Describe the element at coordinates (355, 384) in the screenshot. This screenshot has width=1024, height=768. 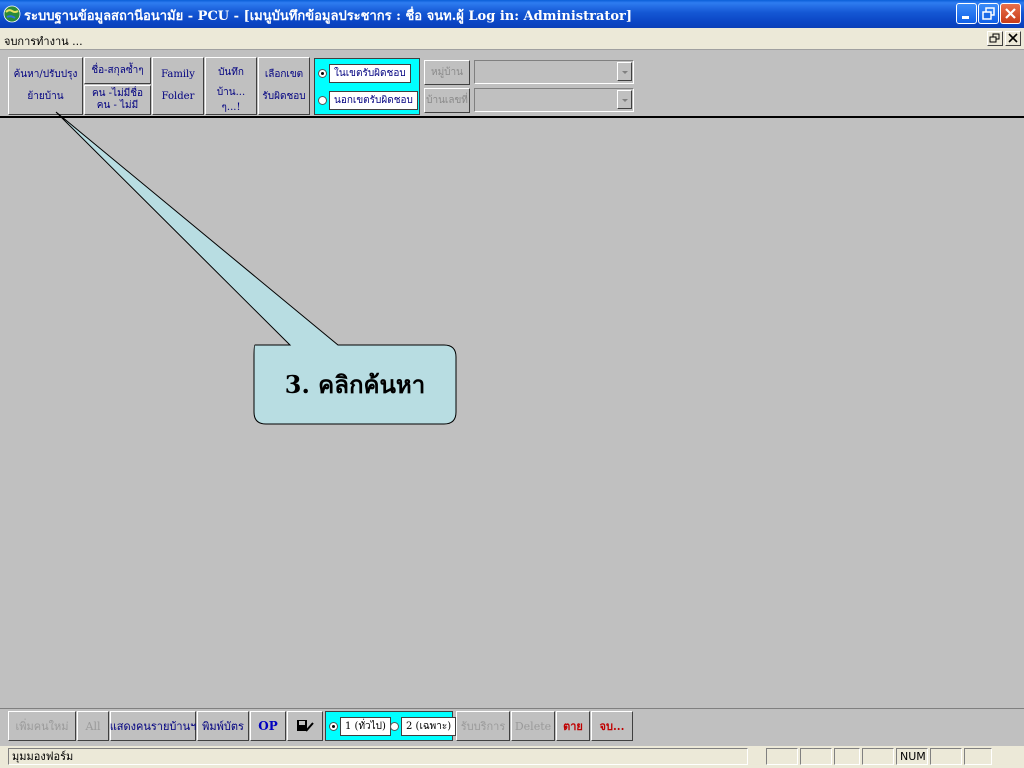
I see `callout-text: 3. คลิกค้นหา` at that location.